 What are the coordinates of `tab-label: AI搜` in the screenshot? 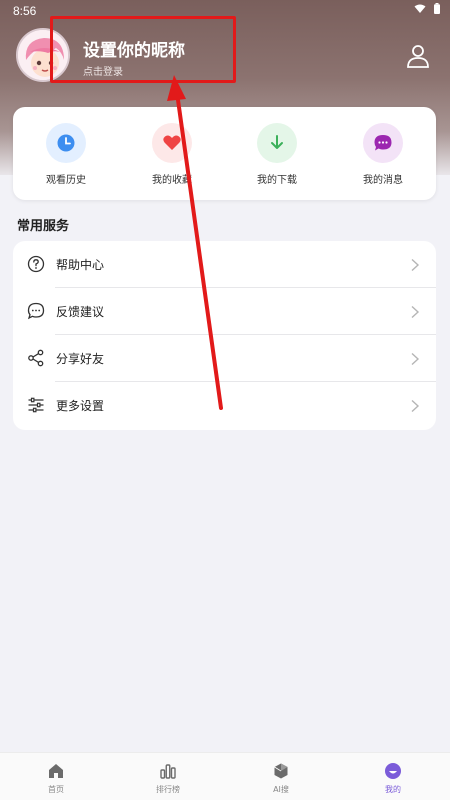 It's located at (281, 789).